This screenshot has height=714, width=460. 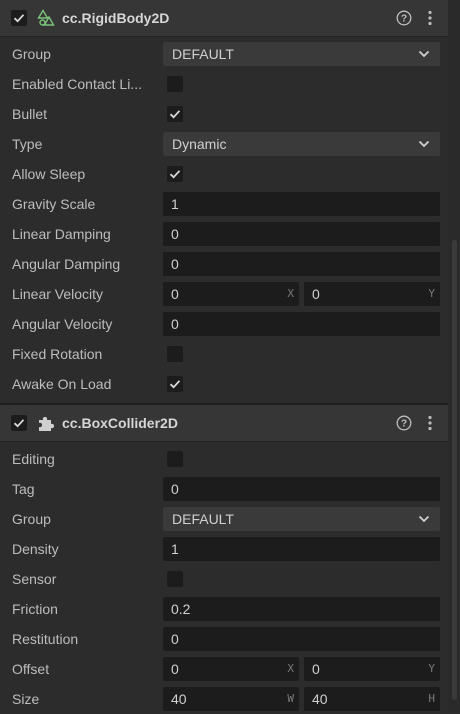 I want to click on bc-offset-row: Offset 0 X 0 Y, so click(x=224, y=669).